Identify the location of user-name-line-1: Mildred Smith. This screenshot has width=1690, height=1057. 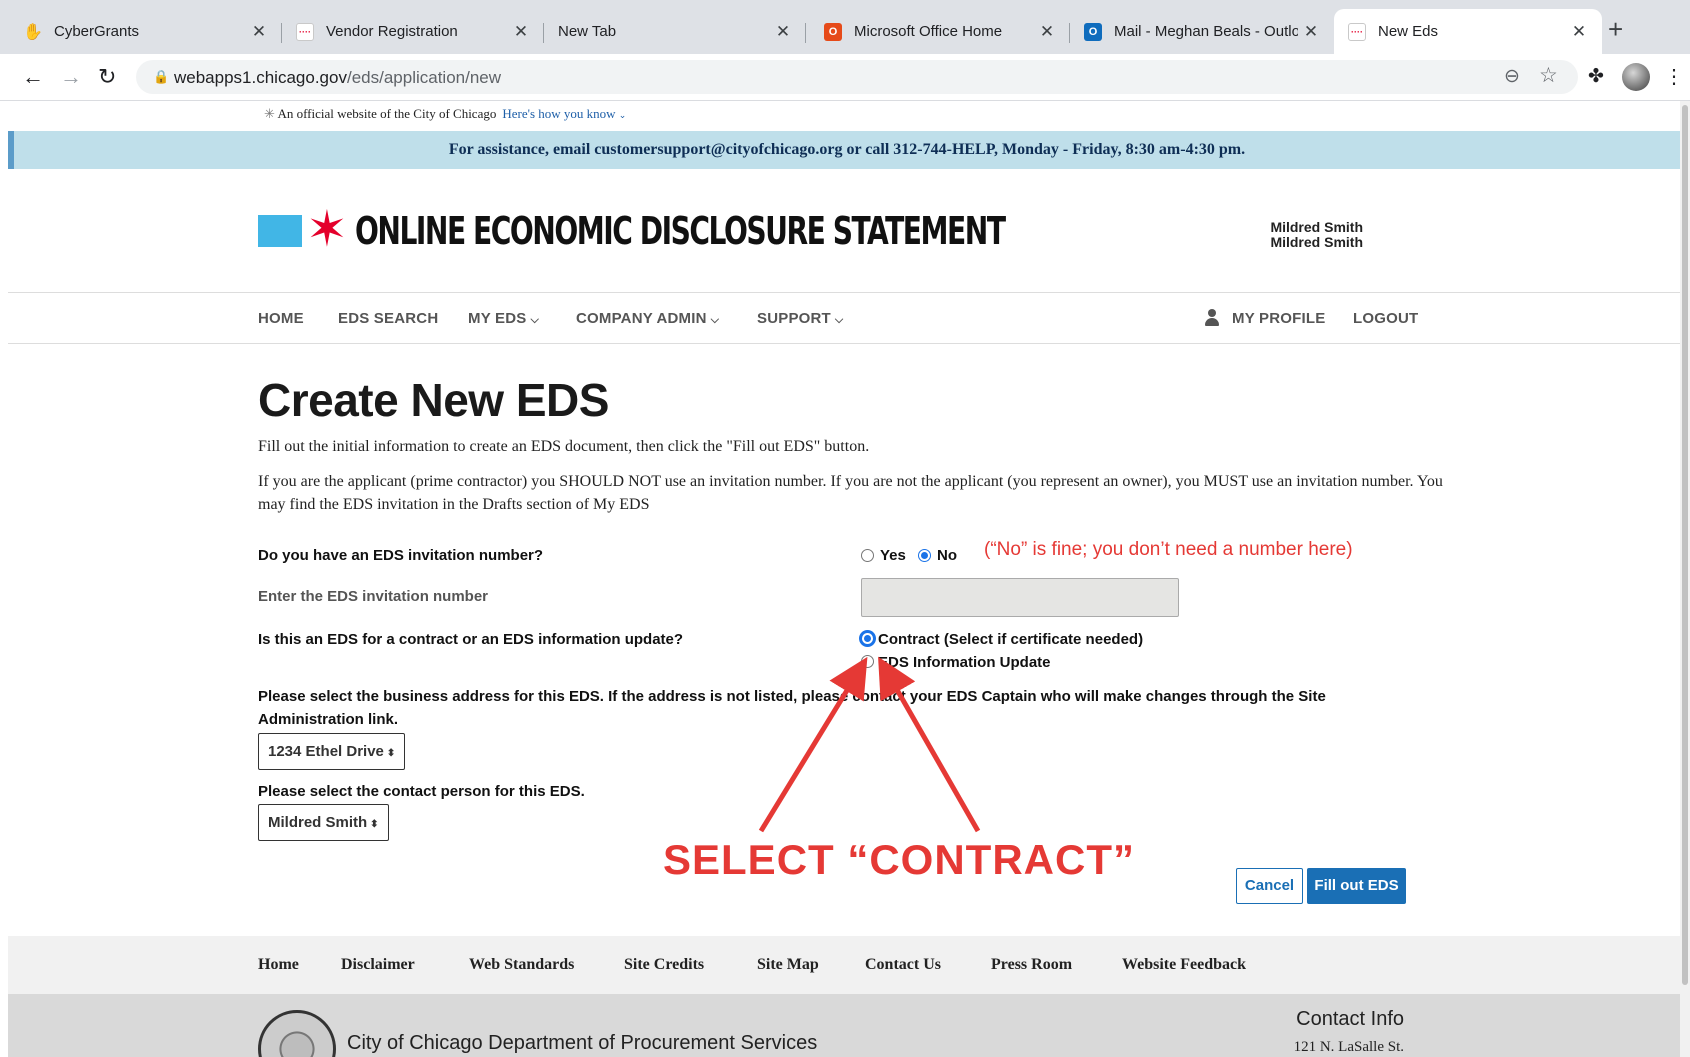
(1316, 227).